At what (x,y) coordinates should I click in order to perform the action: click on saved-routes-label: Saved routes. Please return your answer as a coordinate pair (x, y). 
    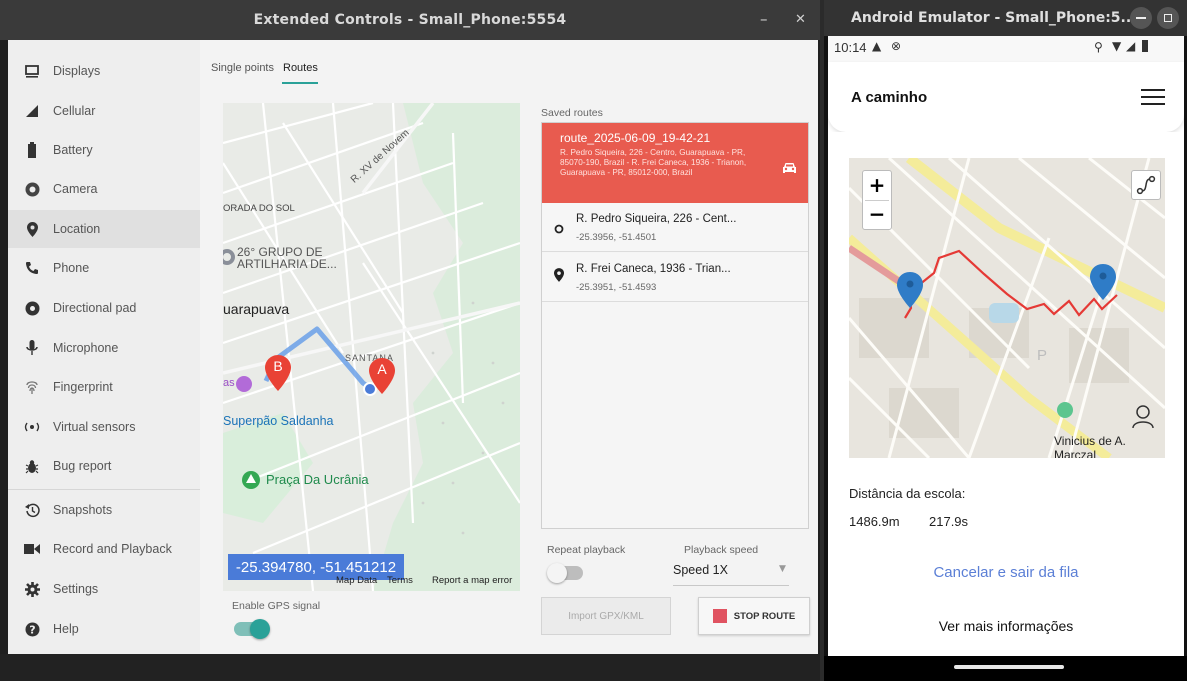
    Looking at the image, I should click on (572, 113).